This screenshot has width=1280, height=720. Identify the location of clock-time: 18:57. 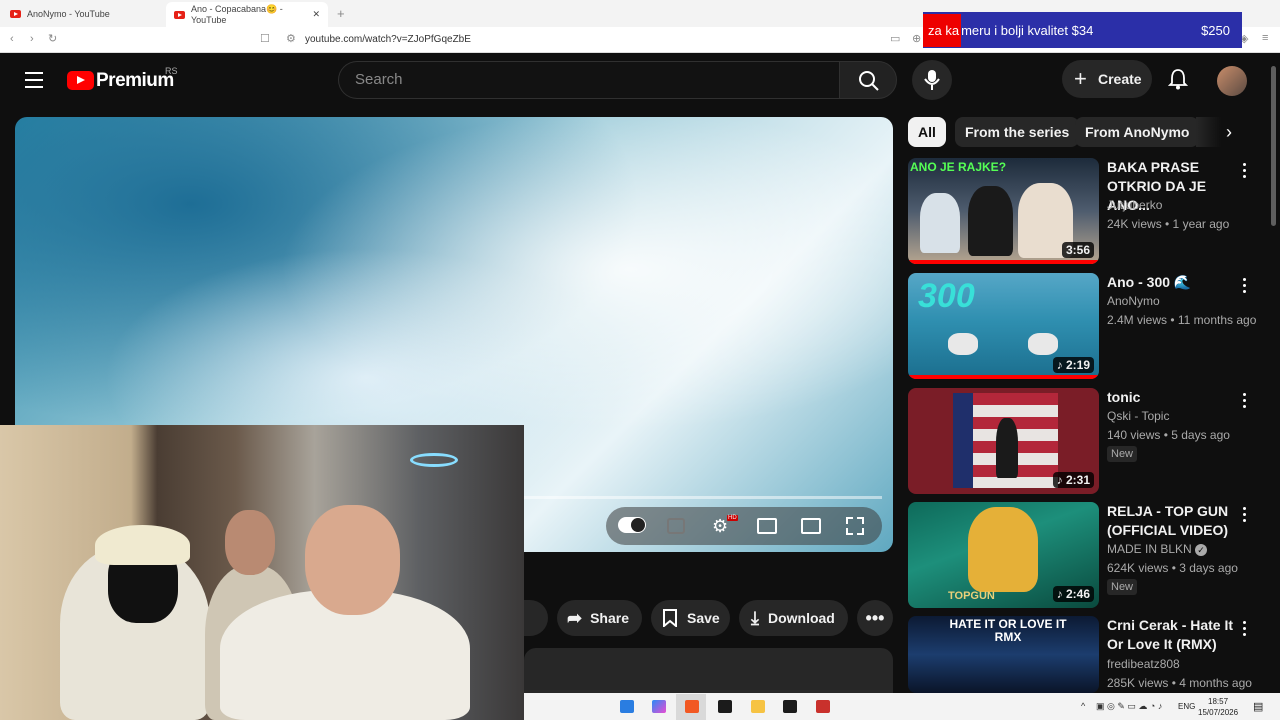
(1218, 701).